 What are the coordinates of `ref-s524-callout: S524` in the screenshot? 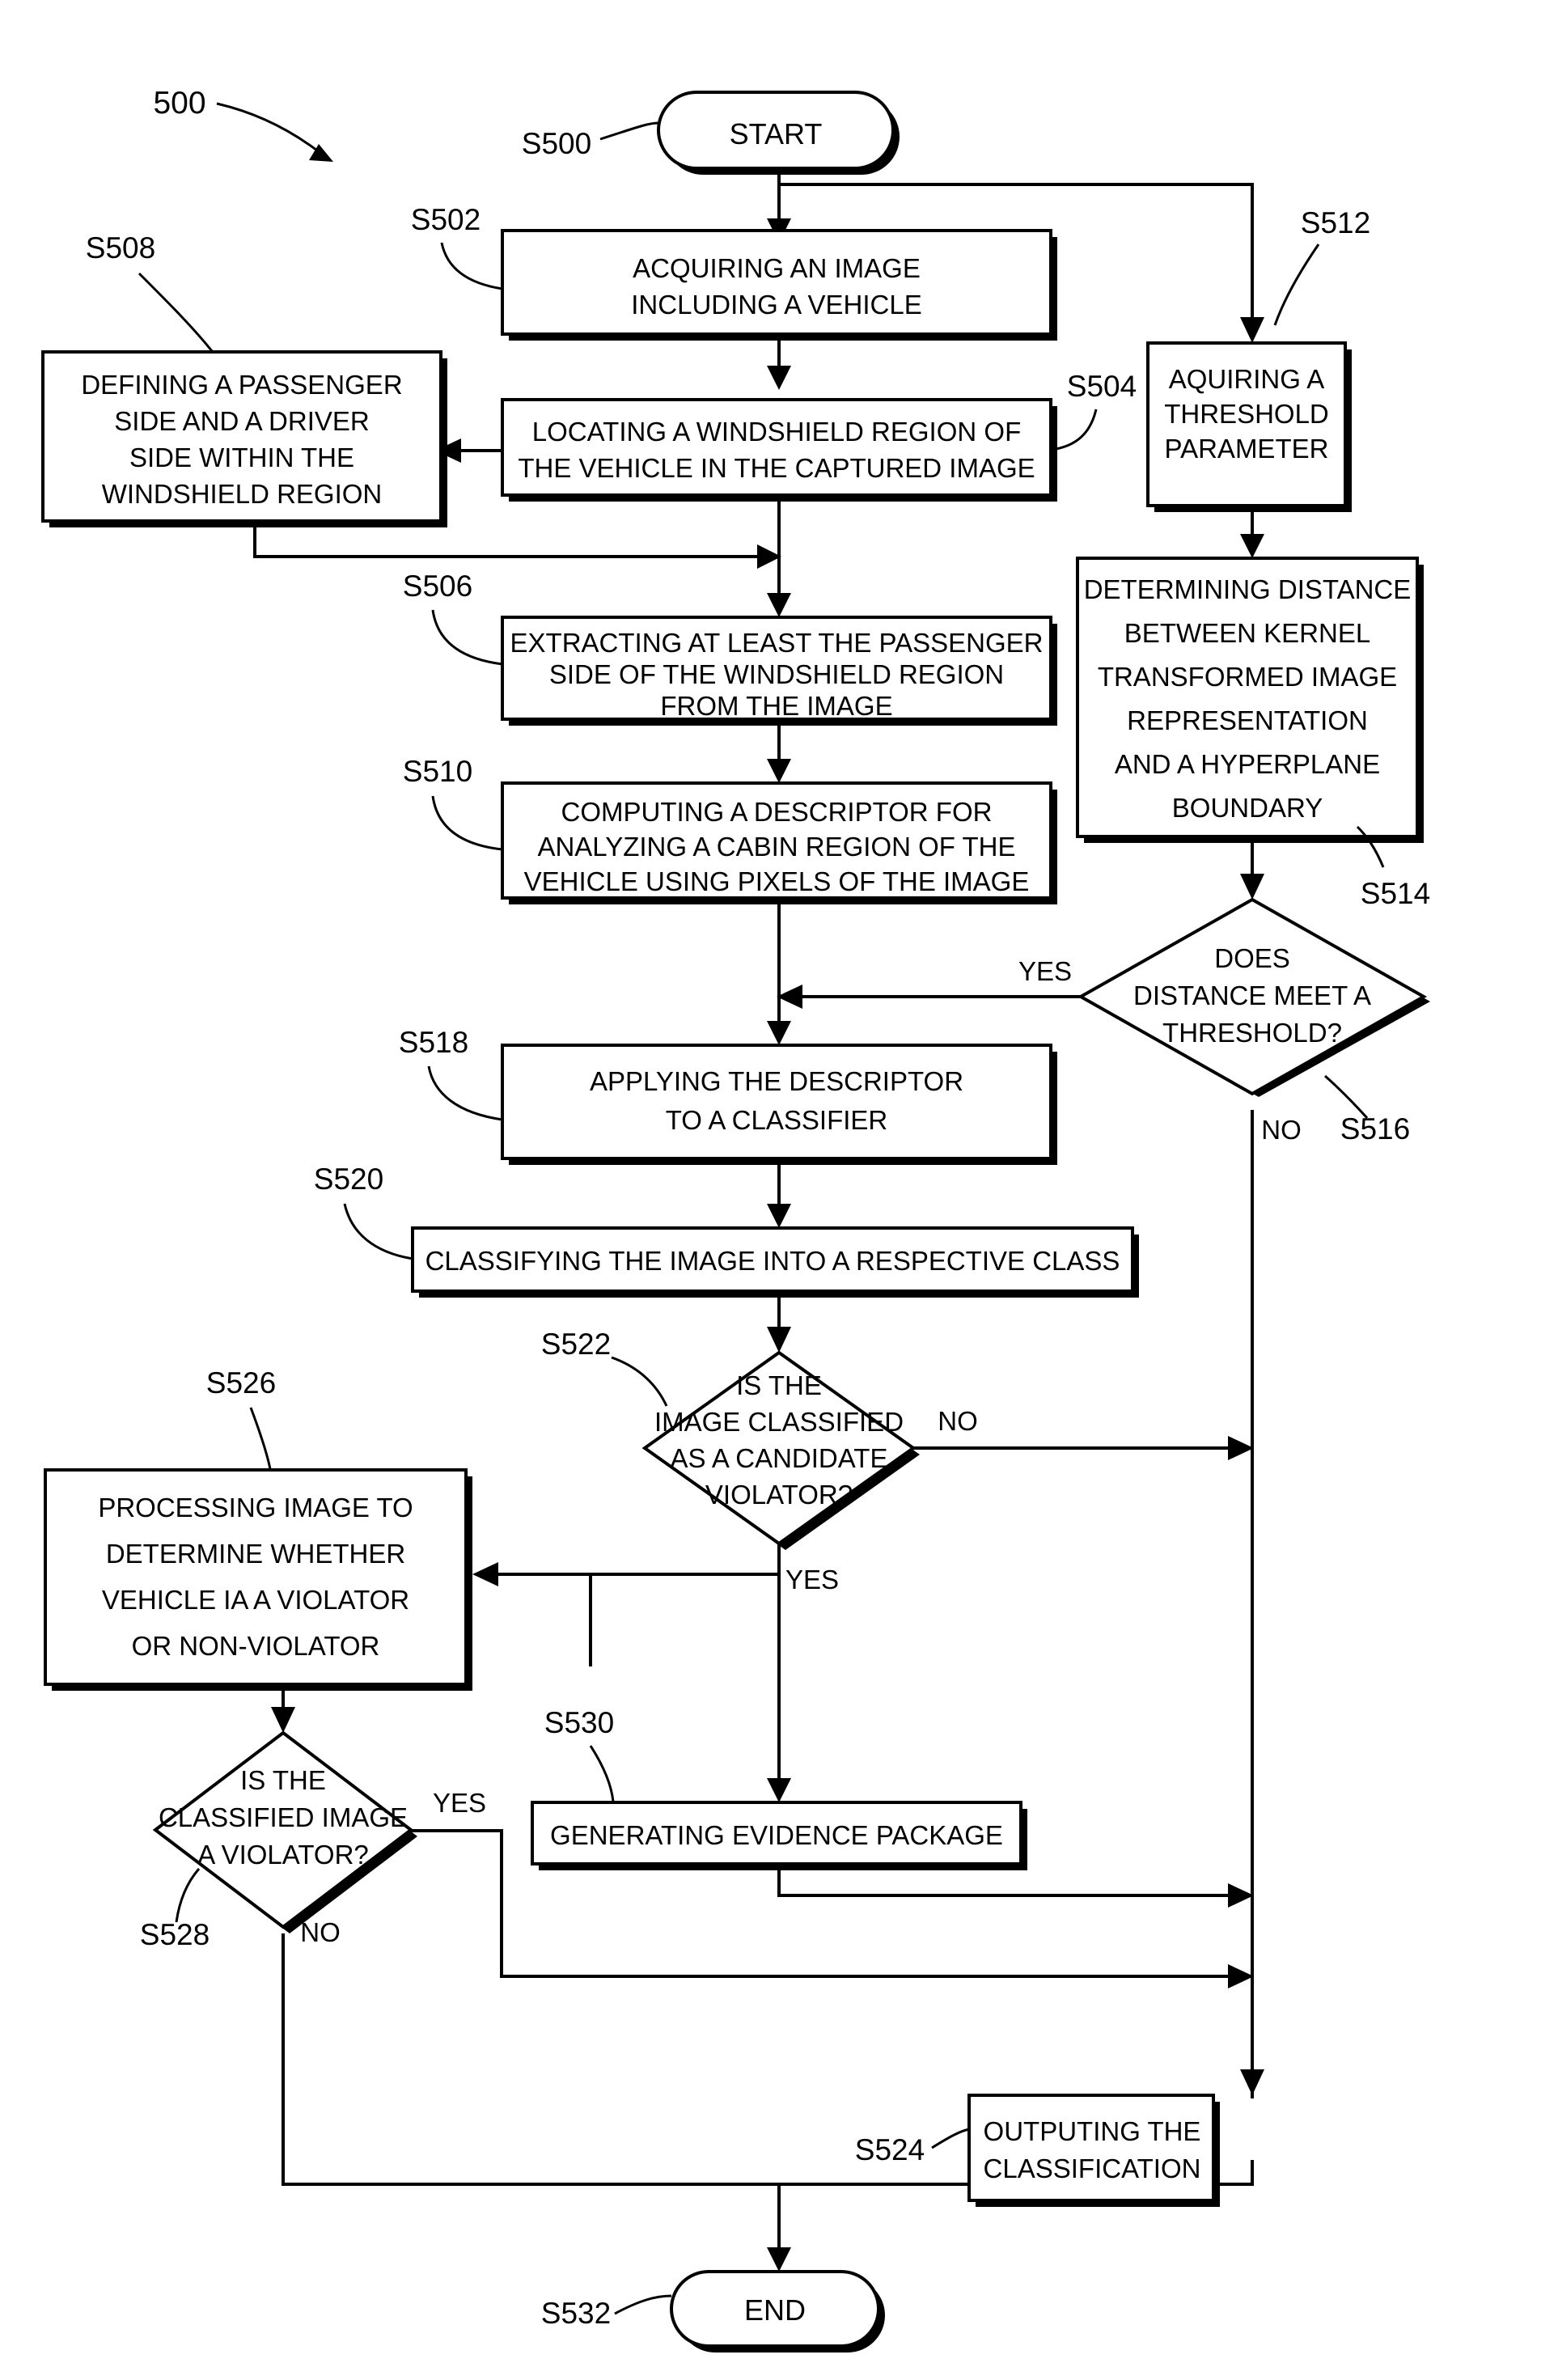 It's located at (912, 2147).